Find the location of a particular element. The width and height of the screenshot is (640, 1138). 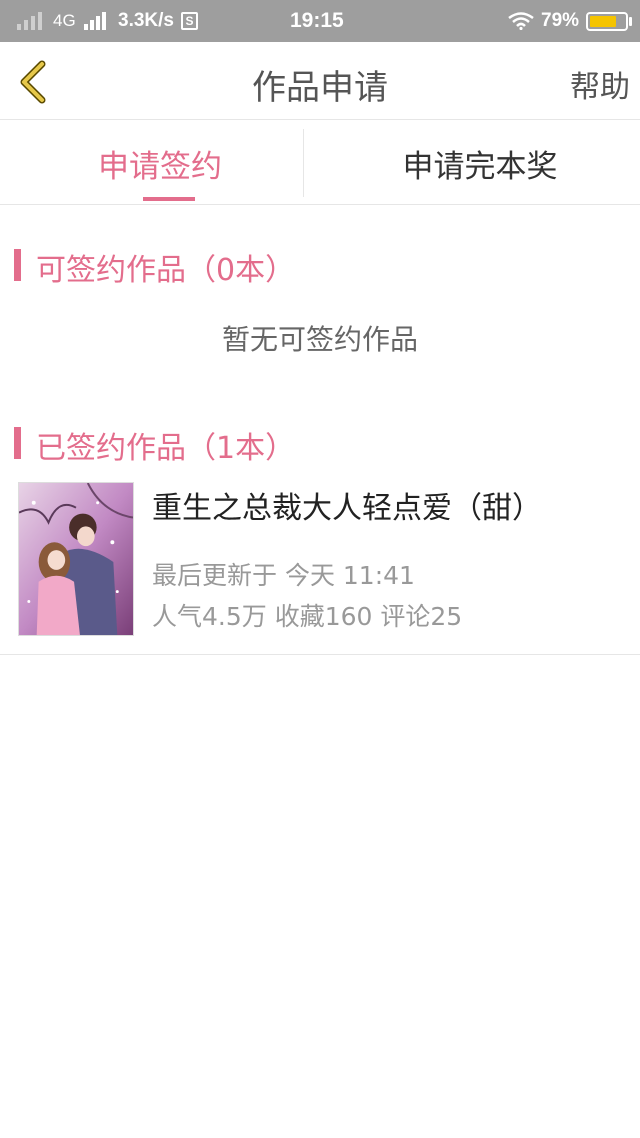

tab-label: 申请签约 is located at coordinates (160, 167).